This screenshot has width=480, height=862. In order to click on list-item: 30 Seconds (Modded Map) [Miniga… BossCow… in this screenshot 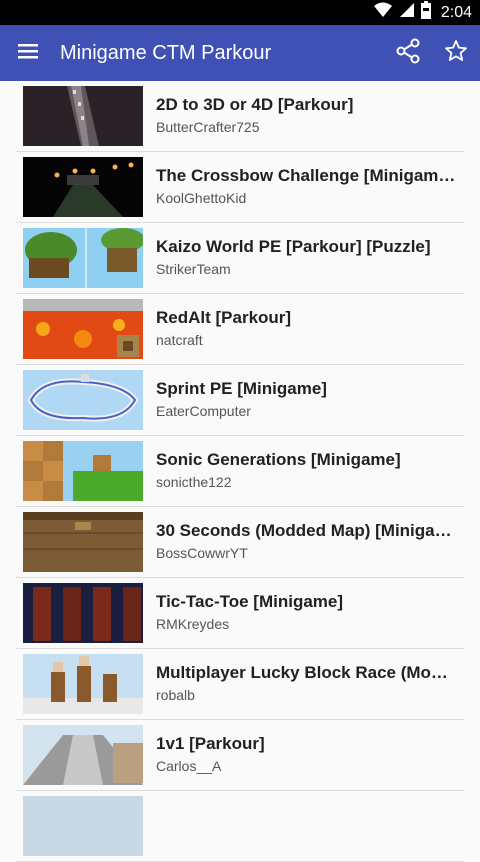, I will do `click(240, 542)`.